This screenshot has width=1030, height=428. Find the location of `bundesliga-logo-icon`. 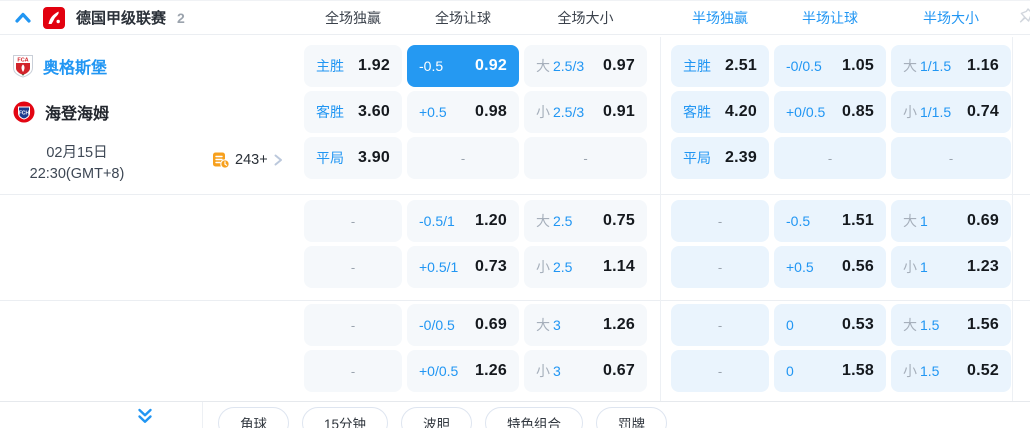

bundesliga-logo-icon is located at coordinates (54, 17).